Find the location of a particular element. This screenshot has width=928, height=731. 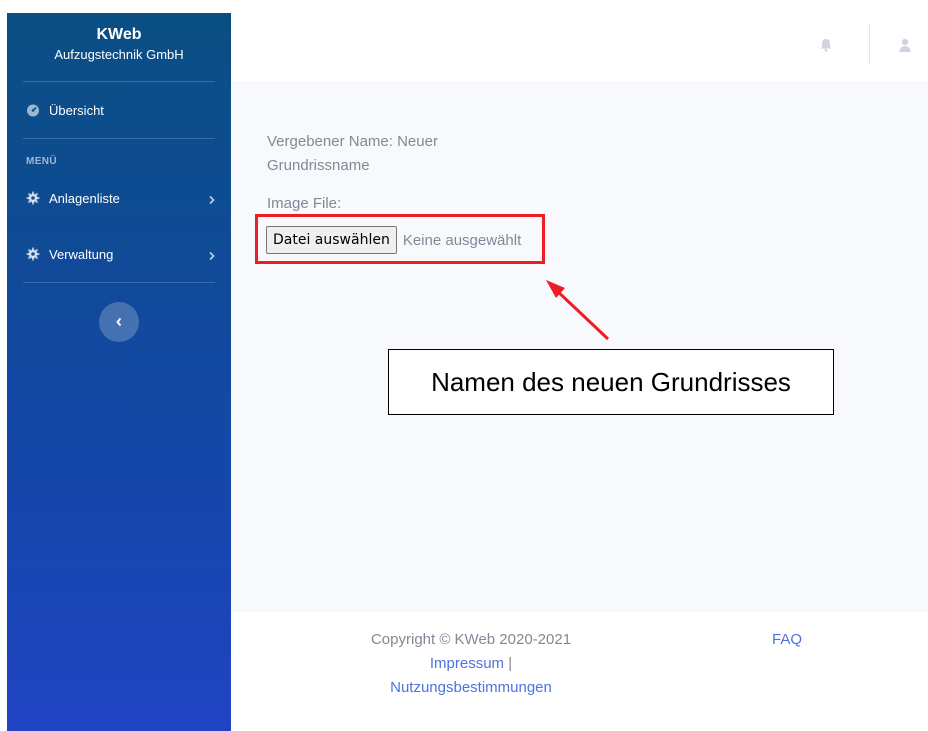

sidebar-item-verwaltung: Verwaltung is located at coordinates (121, 254).